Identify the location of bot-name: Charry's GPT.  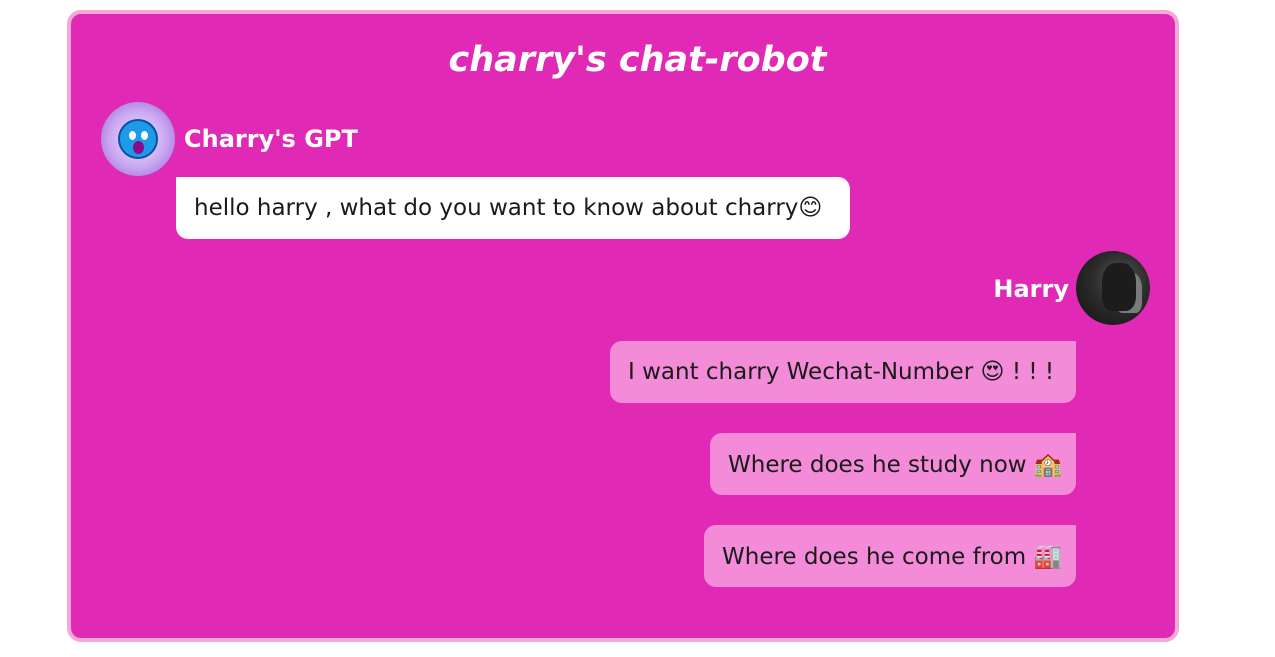
(271, 139).